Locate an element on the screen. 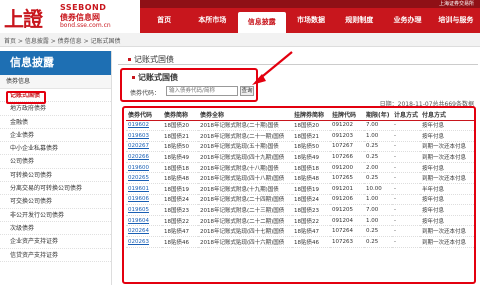 Image resolution: width=480 pixels, height=285 pixels. sidebar-item-subordinated: 次级债券 is located at coordinates (55, 229).